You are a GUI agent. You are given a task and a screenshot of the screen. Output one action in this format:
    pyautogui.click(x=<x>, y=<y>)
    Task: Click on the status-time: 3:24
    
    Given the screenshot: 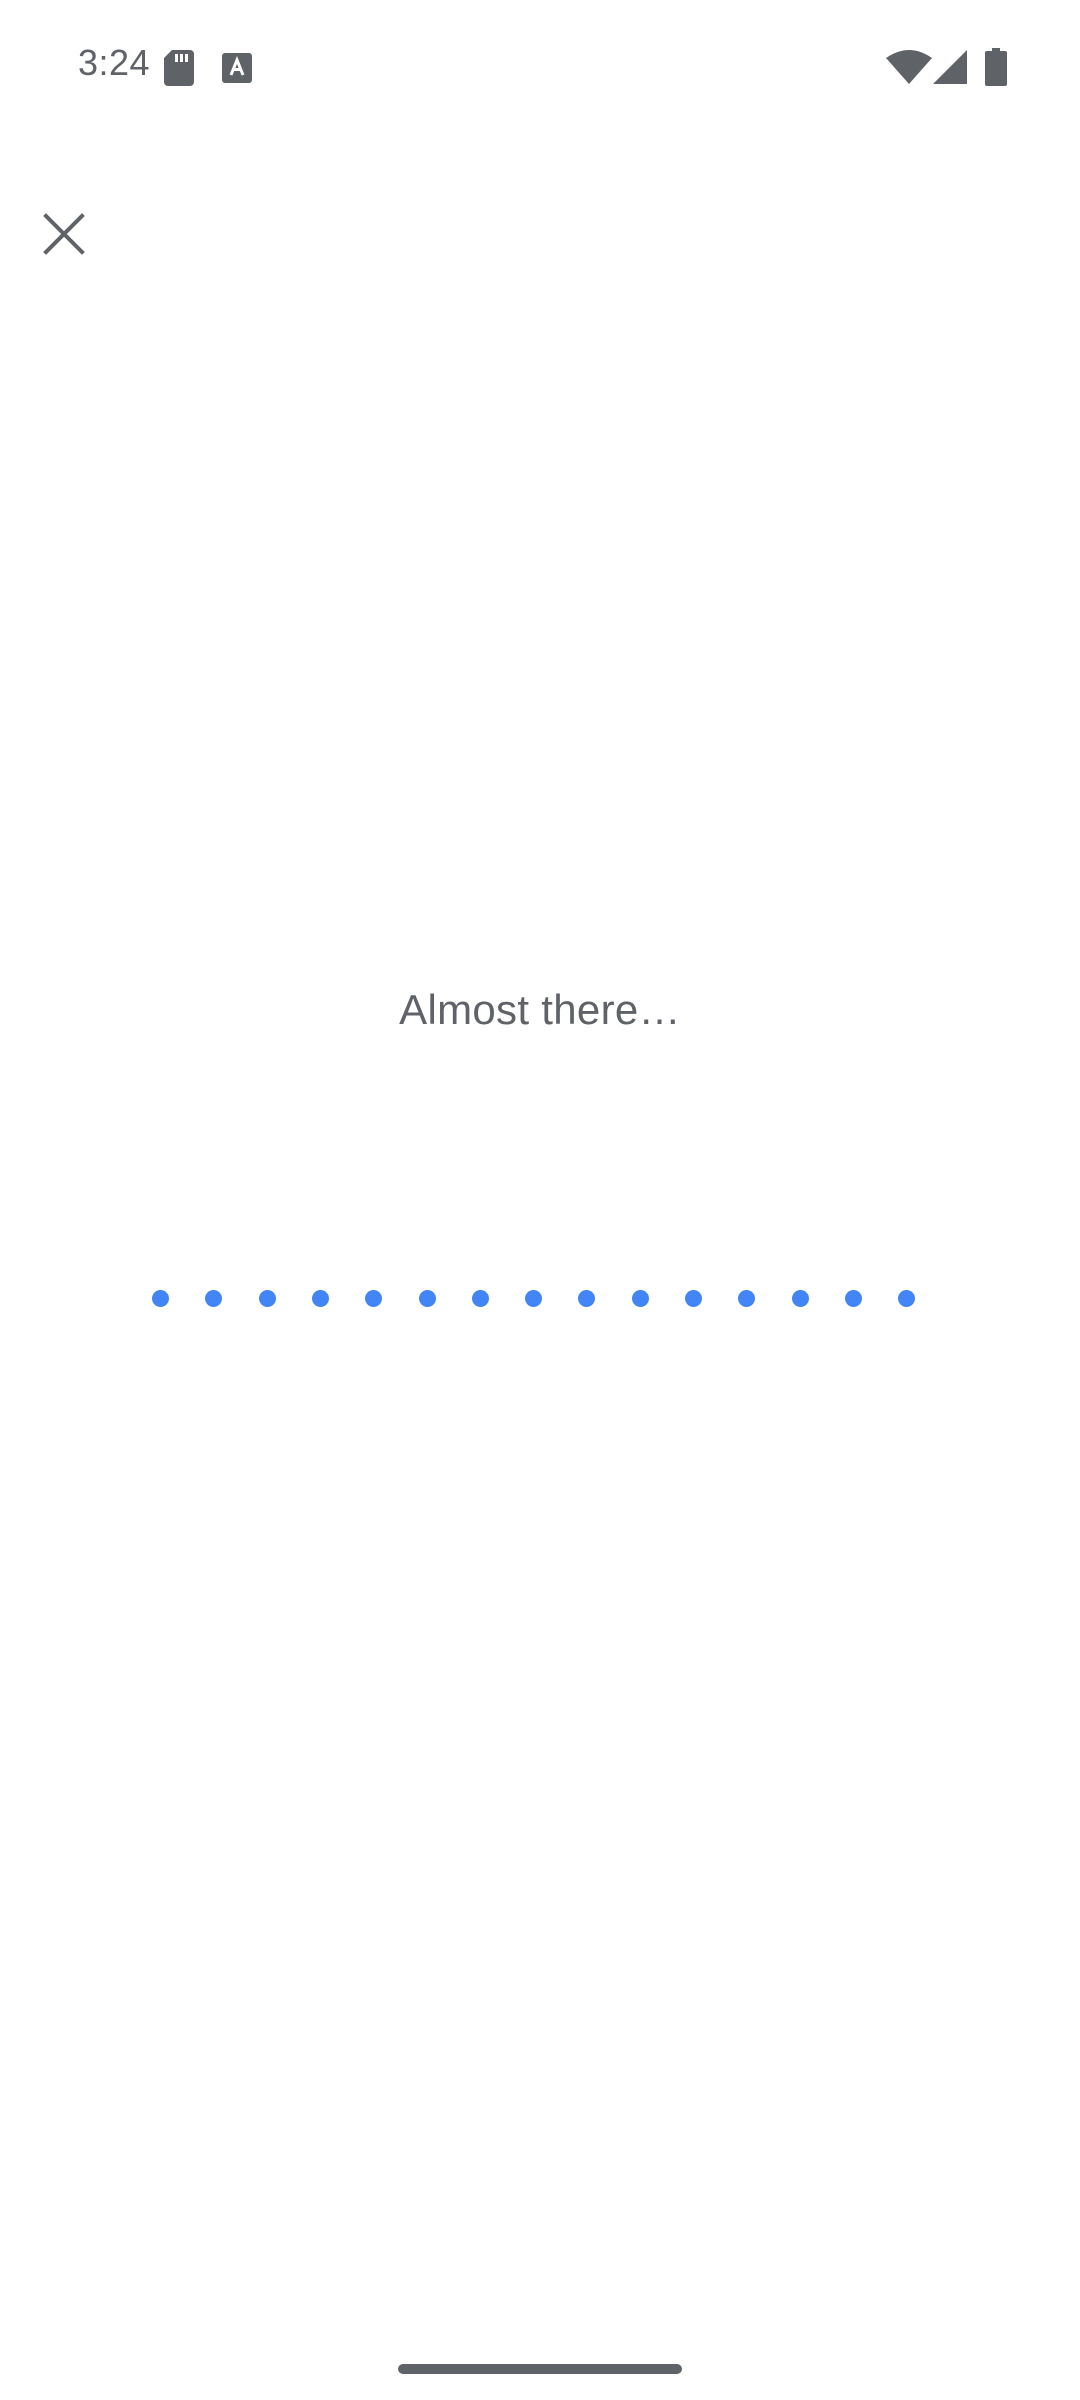 What is the action you would take?
    pyautogui.click(x=114, y=62)
    